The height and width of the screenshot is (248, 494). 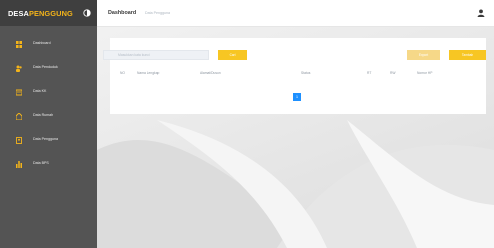 What do you see at coordinates (19, 164) in the screenshot?
I see `chart-icon` at bounding box center [19, 164].